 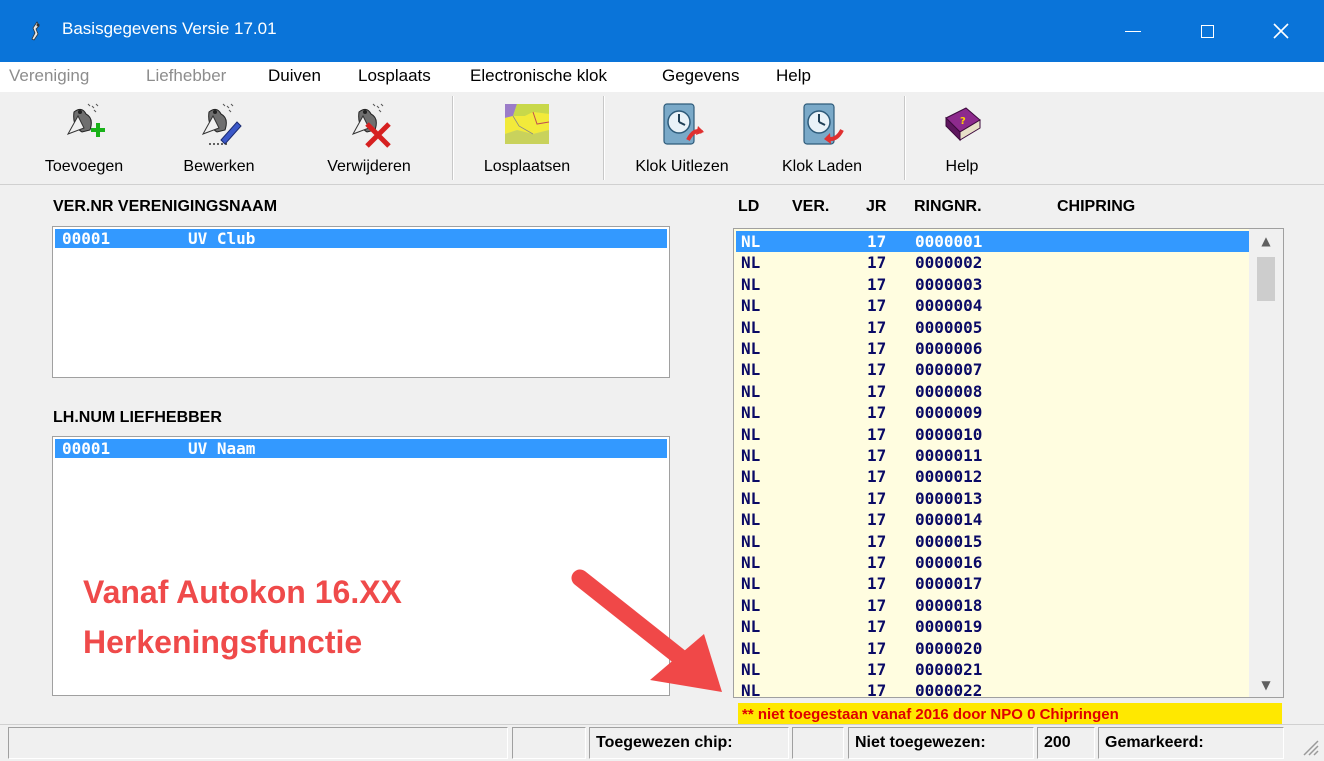 What do you see at coordinates (993, 455) in the screenshot?
I see `table-row: NL 17 0000011` at bounding box center [993, 455].